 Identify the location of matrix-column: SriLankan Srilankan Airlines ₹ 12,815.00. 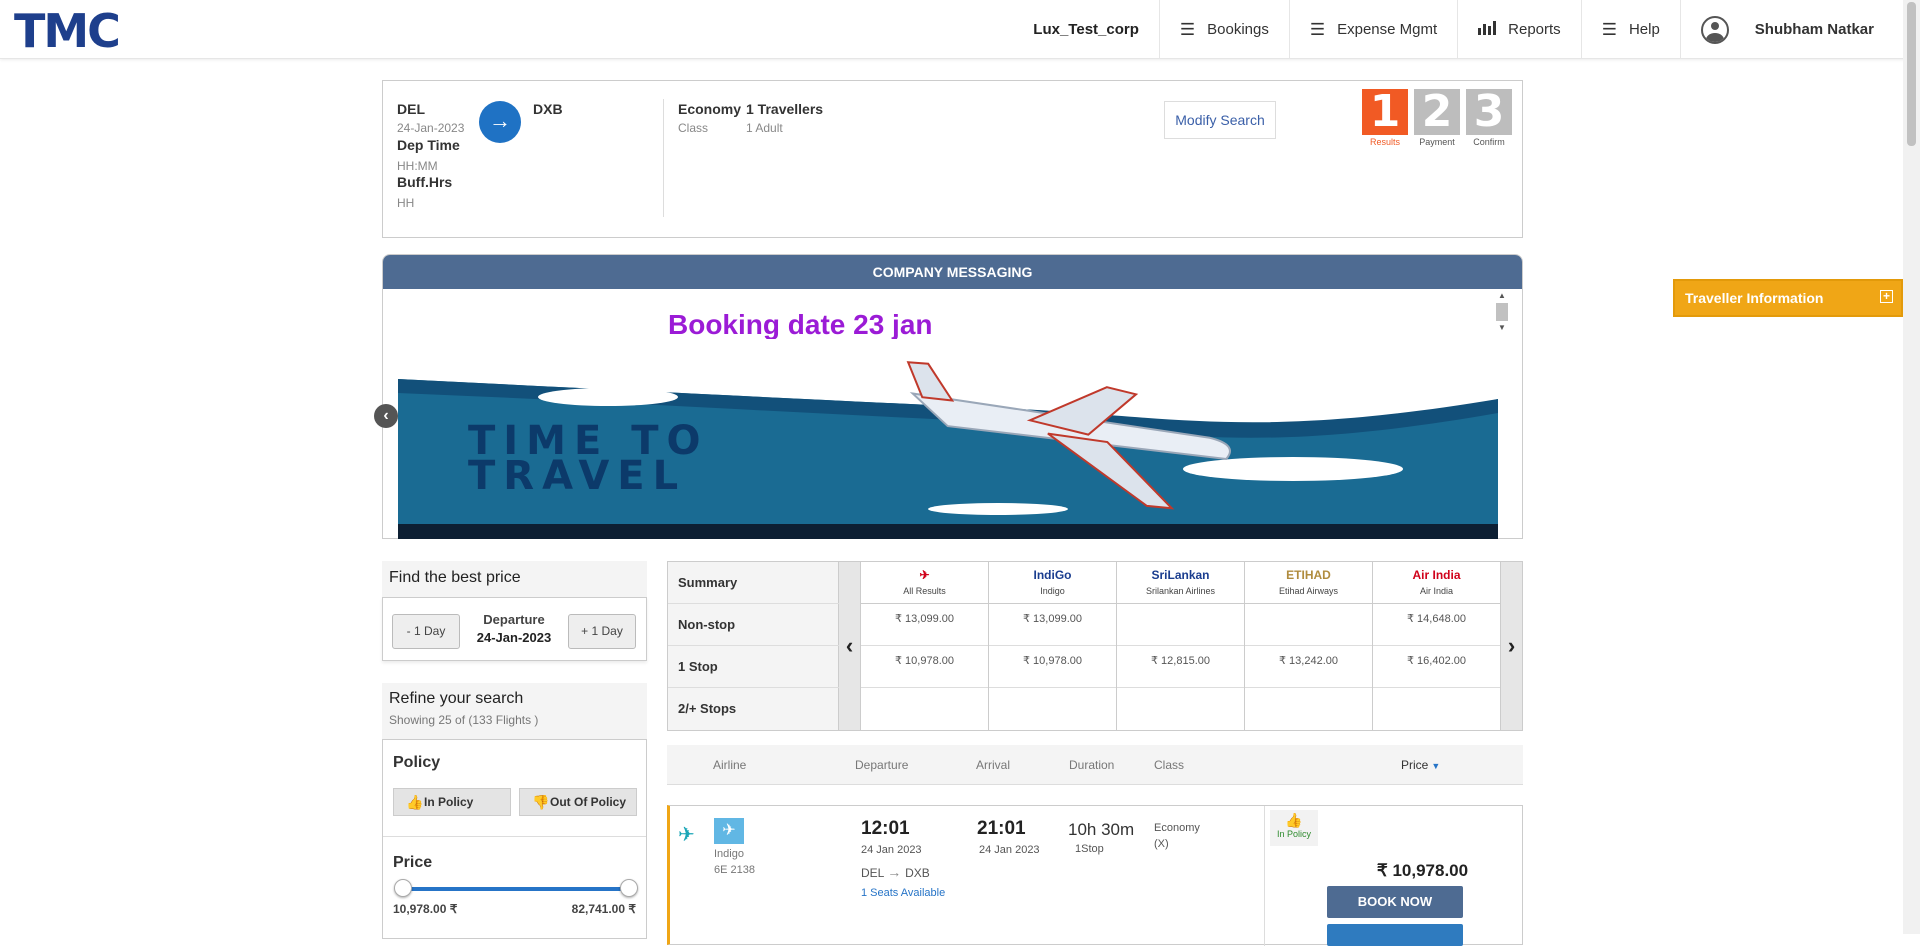
(1181, 646).